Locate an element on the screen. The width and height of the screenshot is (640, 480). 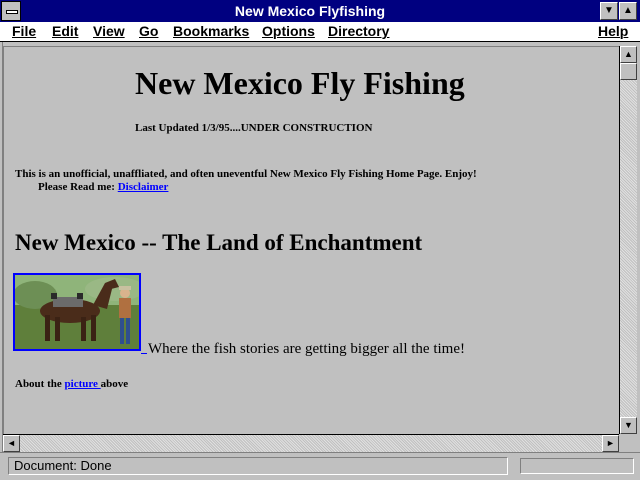
window-title: New Mexico Flyfishing is located at coordinates (310, 11).